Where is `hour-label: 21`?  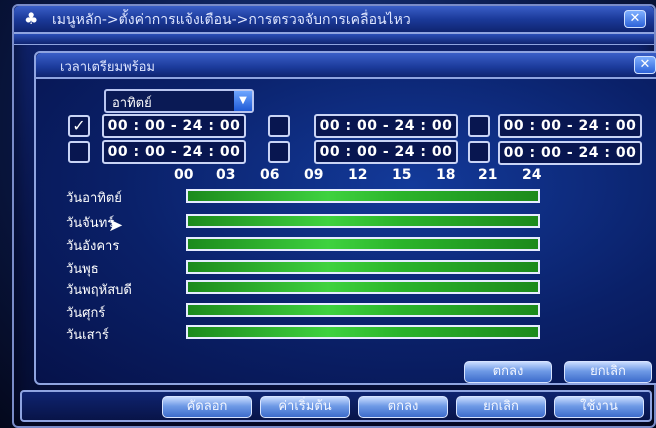 hour-label: 21 is located at coordinates (488, 175).